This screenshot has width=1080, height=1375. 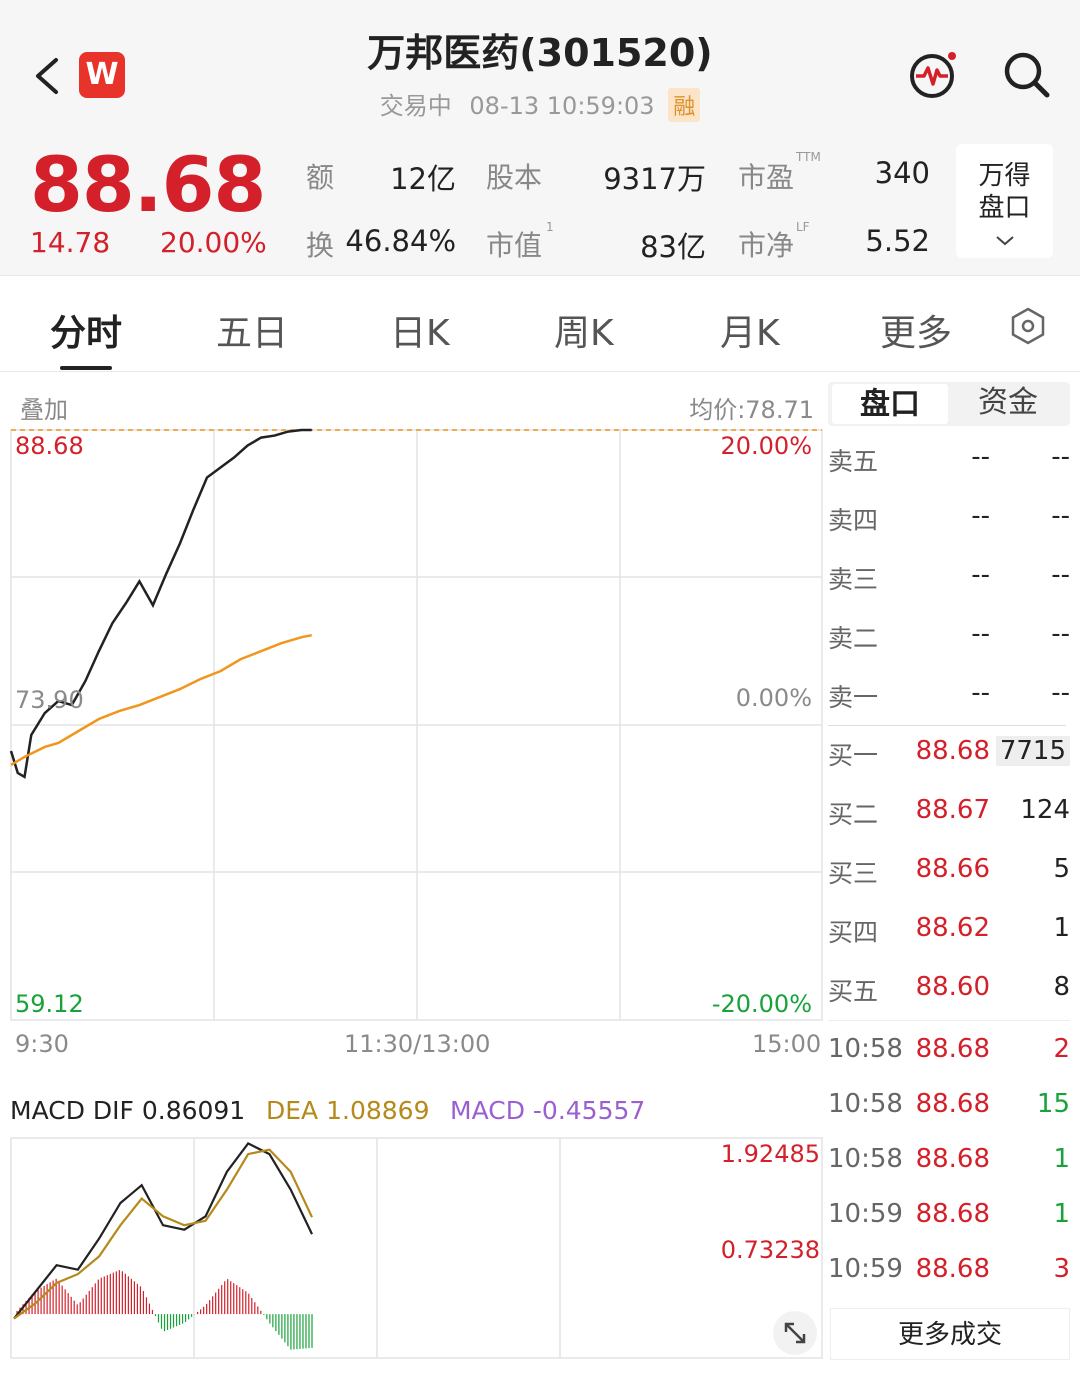 I want to click on expand-icon, so click(x=795, y=1333).